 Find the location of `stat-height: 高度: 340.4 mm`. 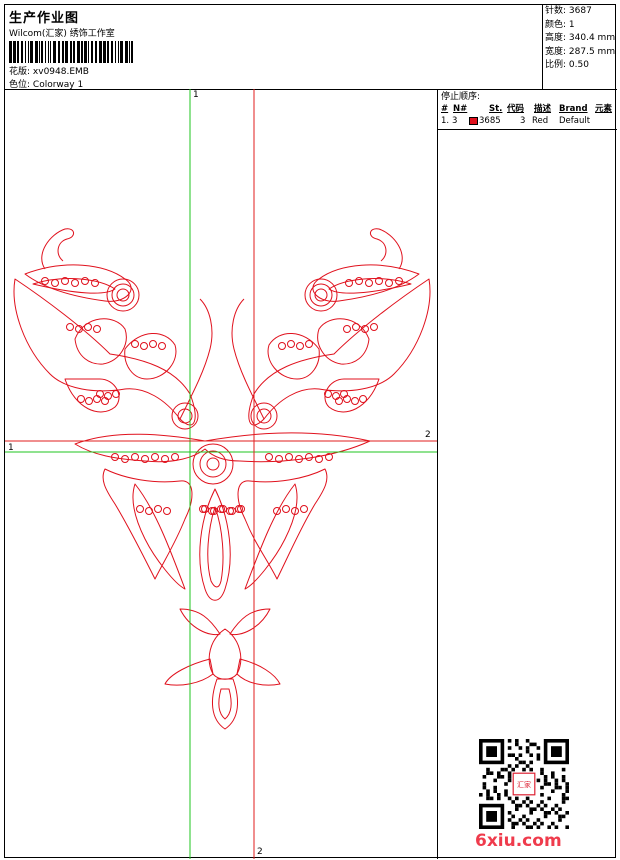

stat-height: 高度: 340.4 mm is located at coordinates (580, 38).